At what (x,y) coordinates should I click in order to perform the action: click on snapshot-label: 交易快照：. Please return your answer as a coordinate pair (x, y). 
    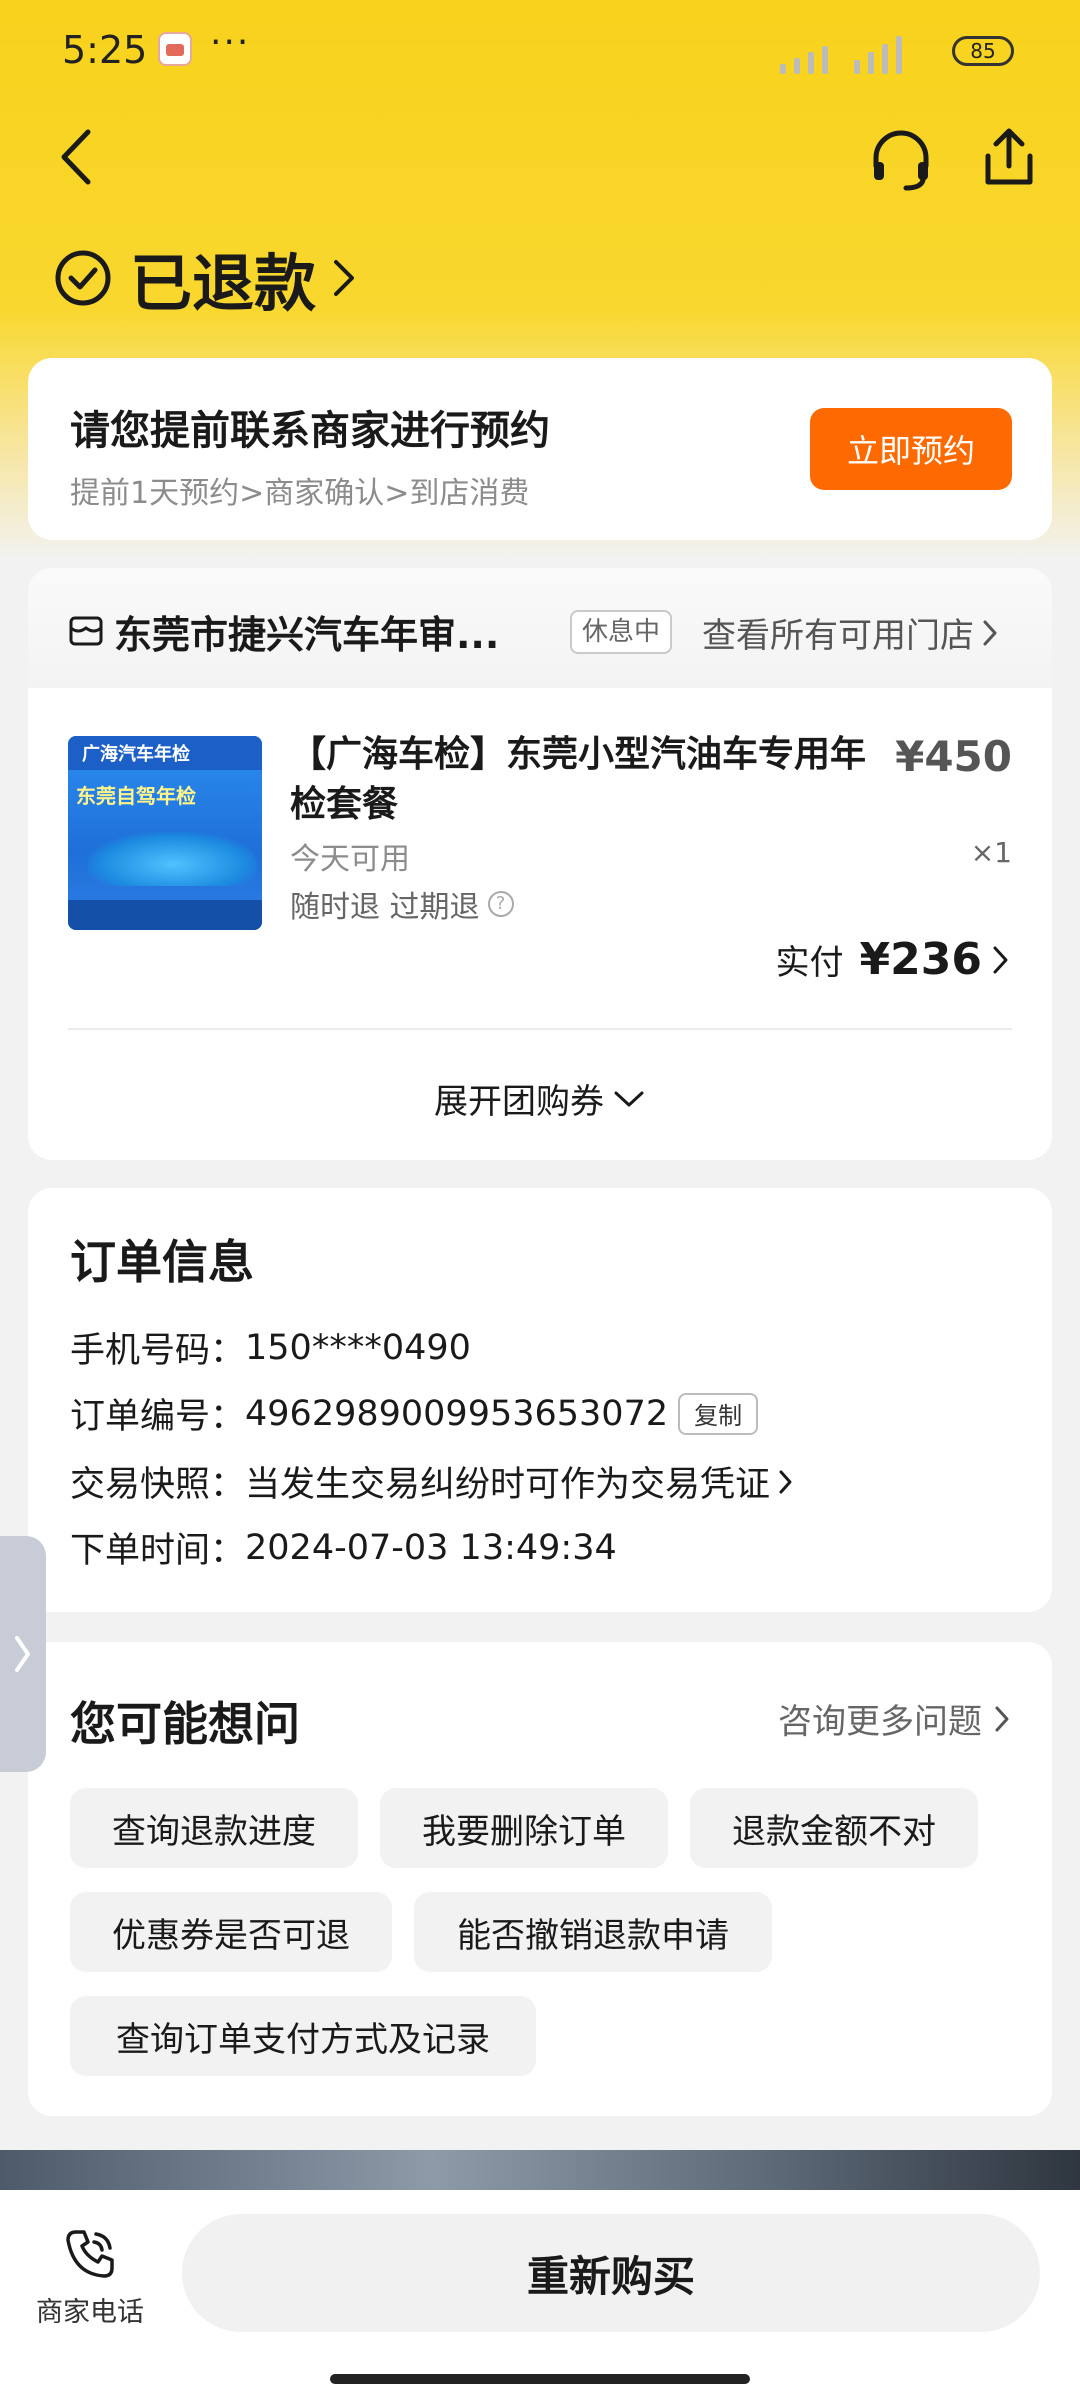
    Looking at the image, I should click on (158, 1485).